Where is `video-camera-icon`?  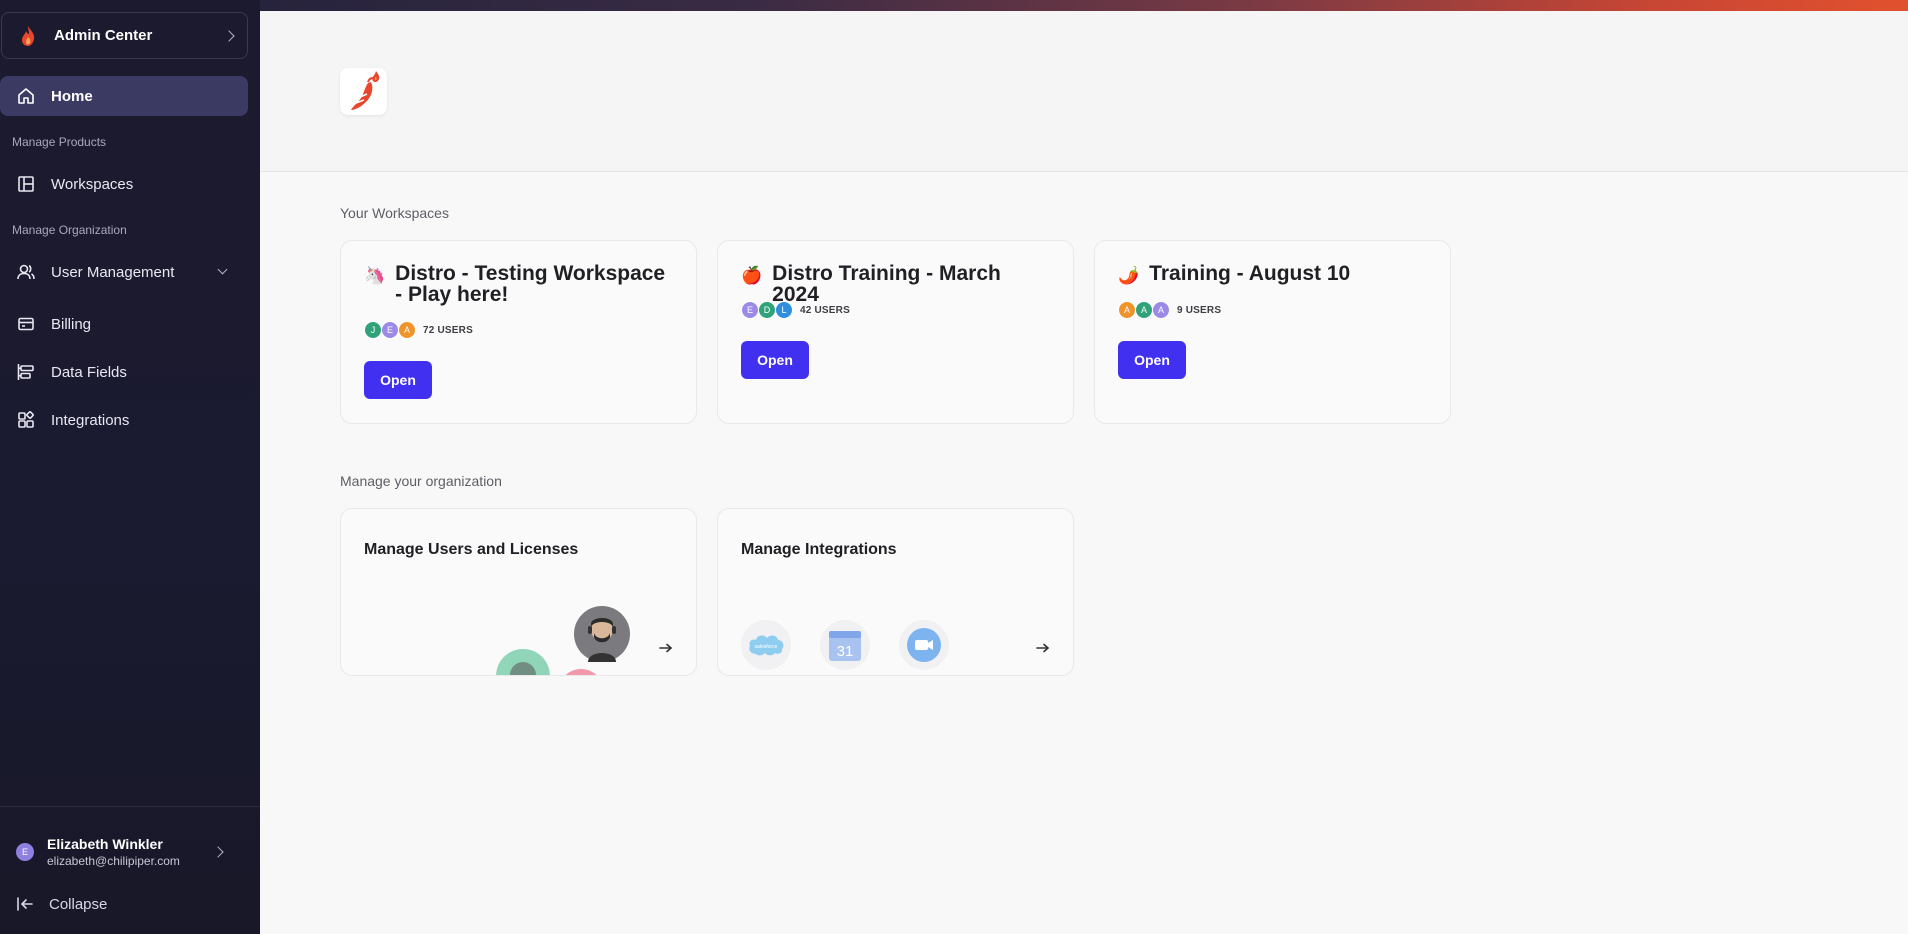
video-camera-icon is located at coordinates (924, 645).